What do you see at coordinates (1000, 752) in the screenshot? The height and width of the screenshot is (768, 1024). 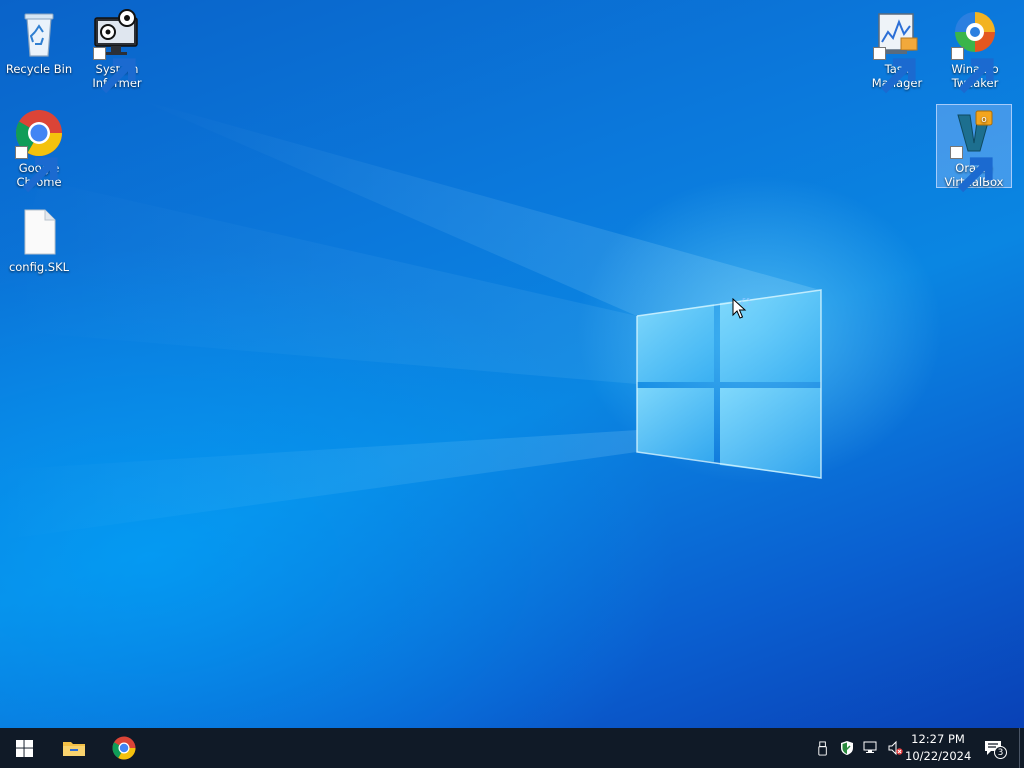 I see `notification-count-badge: 3` at bounding box center [1000, 752].